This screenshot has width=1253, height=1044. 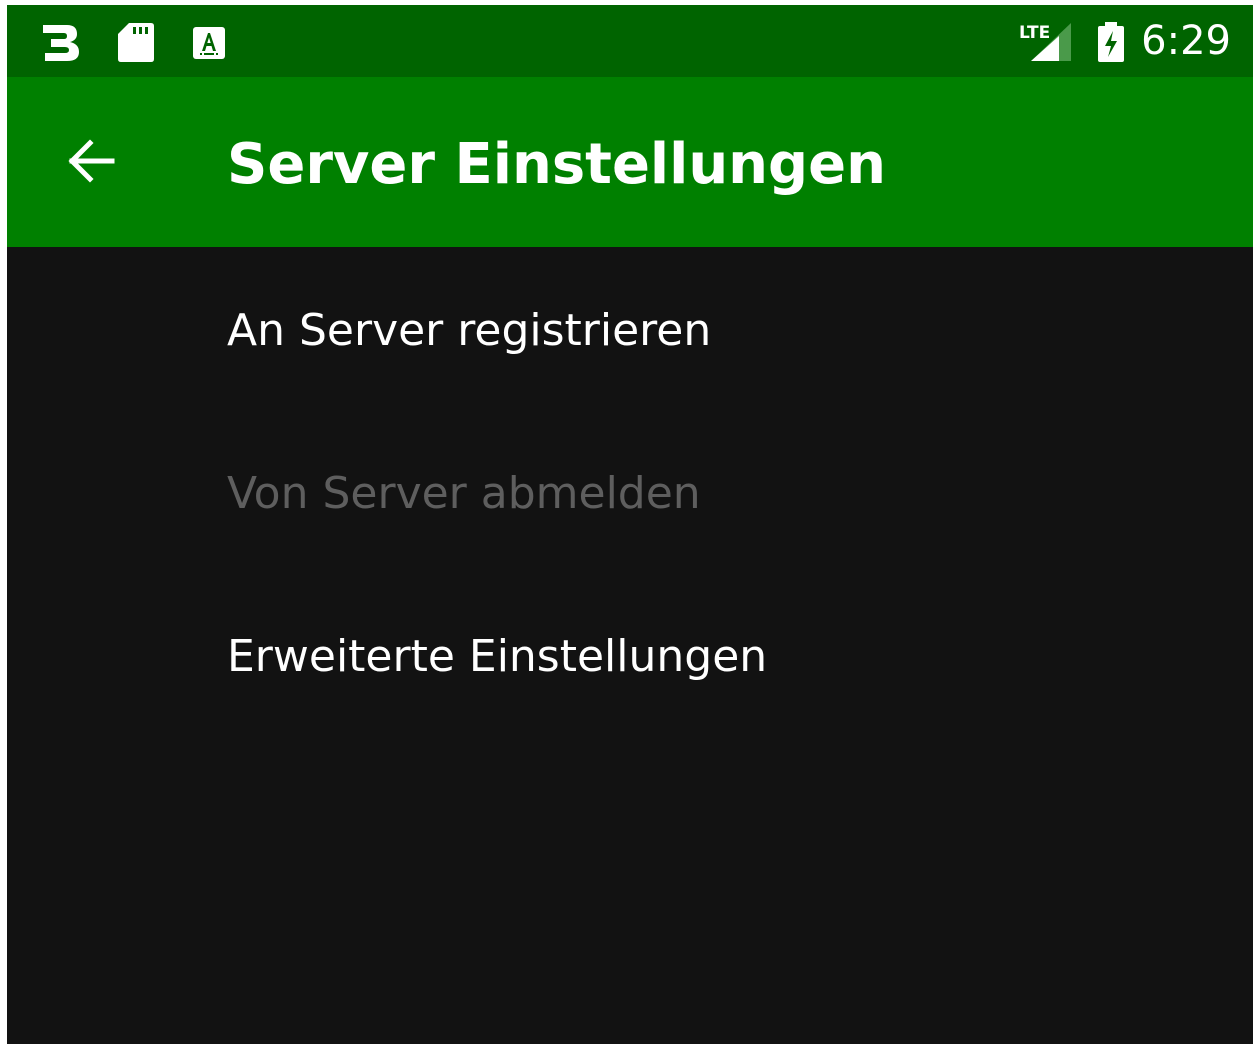 I want to click on status-time: 6:29, so click(x=1186, y=41).